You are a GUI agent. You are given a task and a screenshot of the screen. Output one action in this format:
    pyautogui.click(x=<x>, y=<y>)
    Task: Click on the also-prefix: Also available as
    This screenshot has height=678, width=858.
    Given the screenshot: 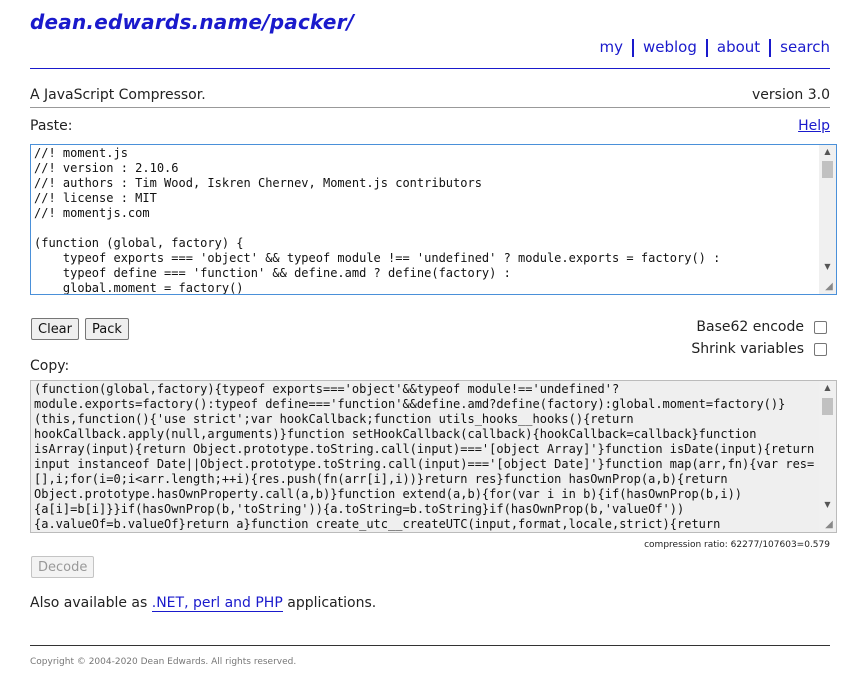 What is the action you would take?
    pyautogui.click(x=89, y=603)
    